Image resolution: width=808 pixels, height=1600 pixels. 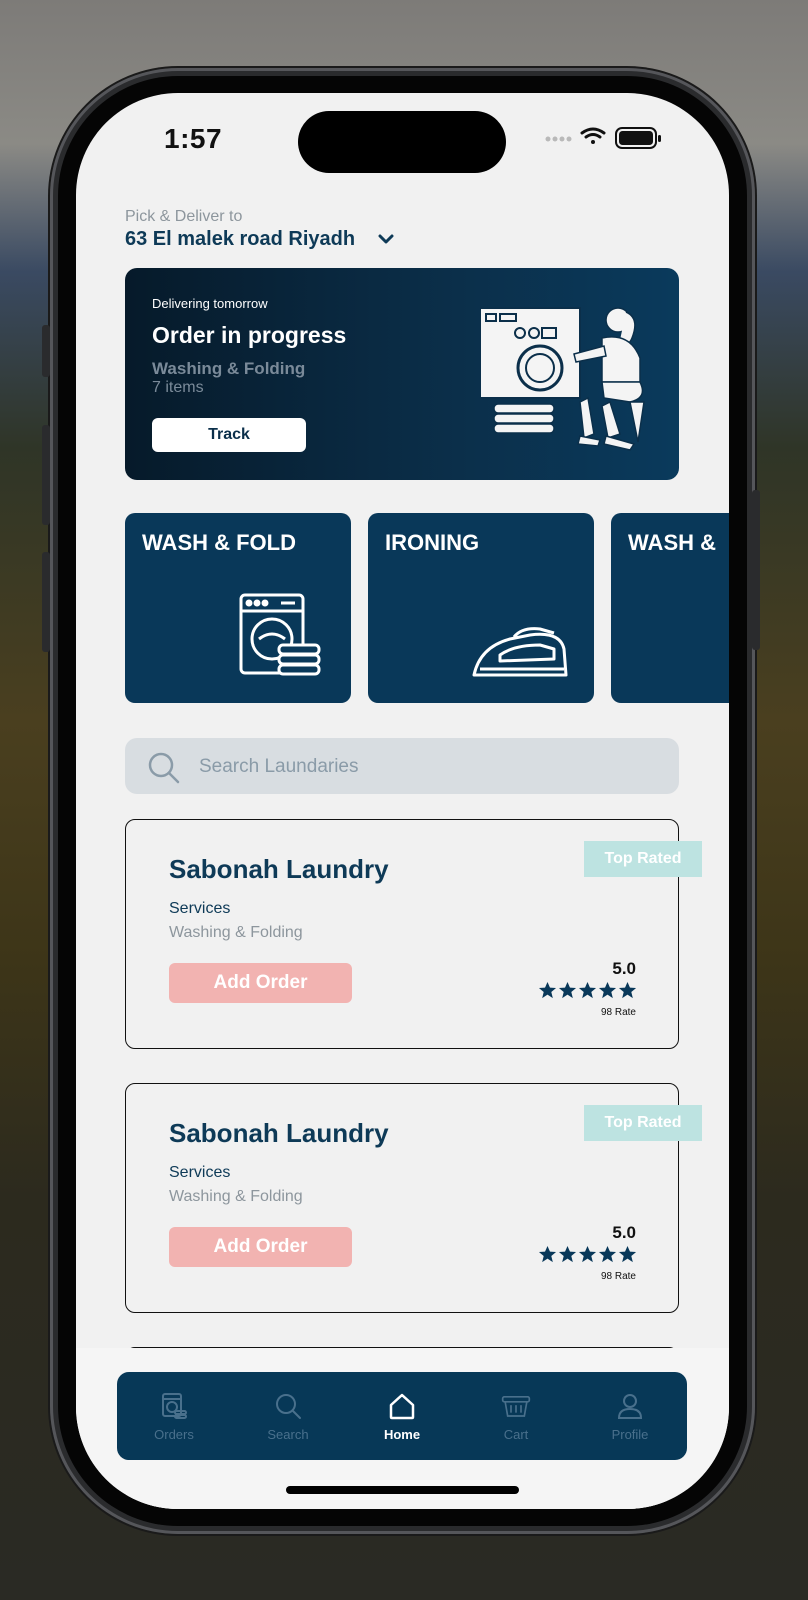 I want to click on tab-bar: Orders Search Home Cart Profile, so click(x=402, y=1416).